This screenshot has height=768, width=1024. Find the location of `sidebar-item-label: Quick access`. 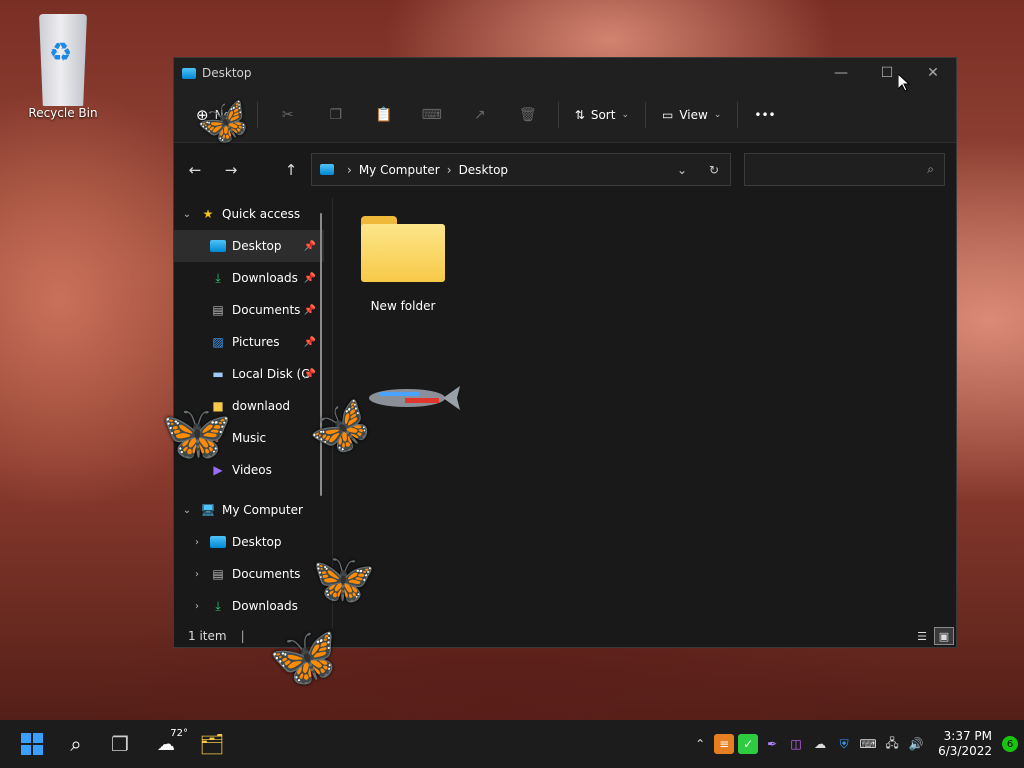

sidebar-item-label: Quick access is located at coordinates (261, 214).